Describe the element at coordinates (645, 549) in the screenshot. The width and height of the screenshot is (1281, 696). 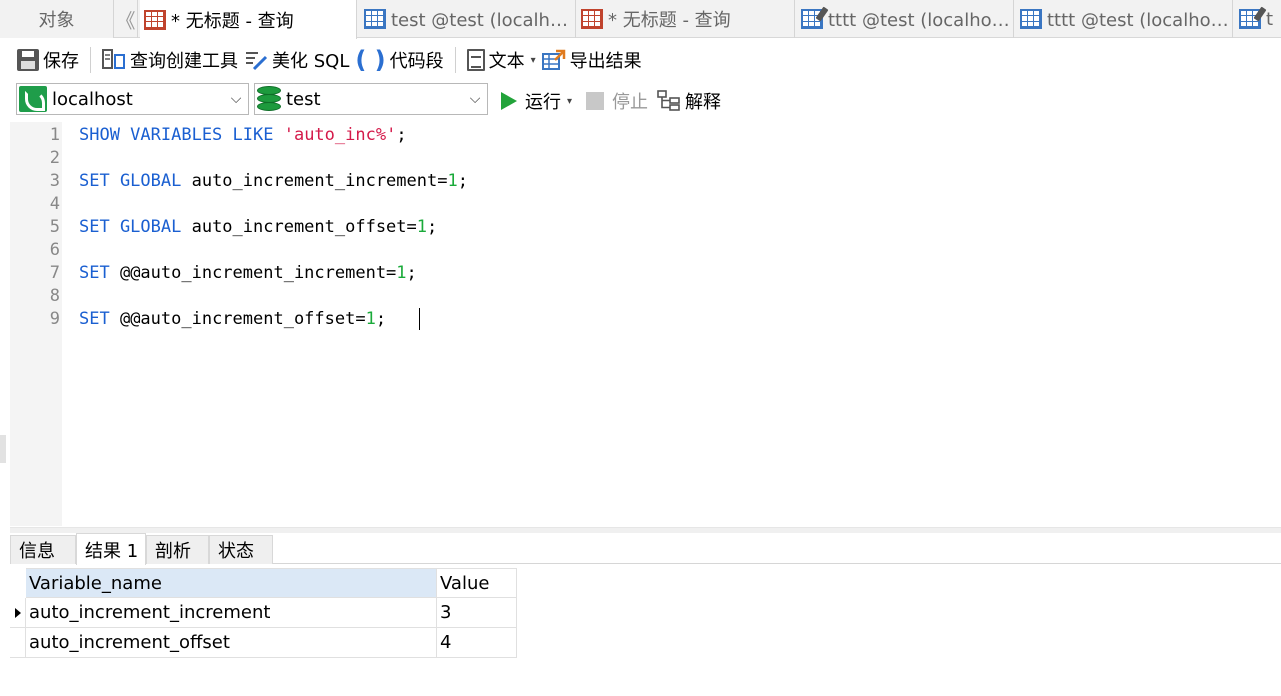
I see `result-tab-bar: 信息 结果 1 剖析 状态` at that location.